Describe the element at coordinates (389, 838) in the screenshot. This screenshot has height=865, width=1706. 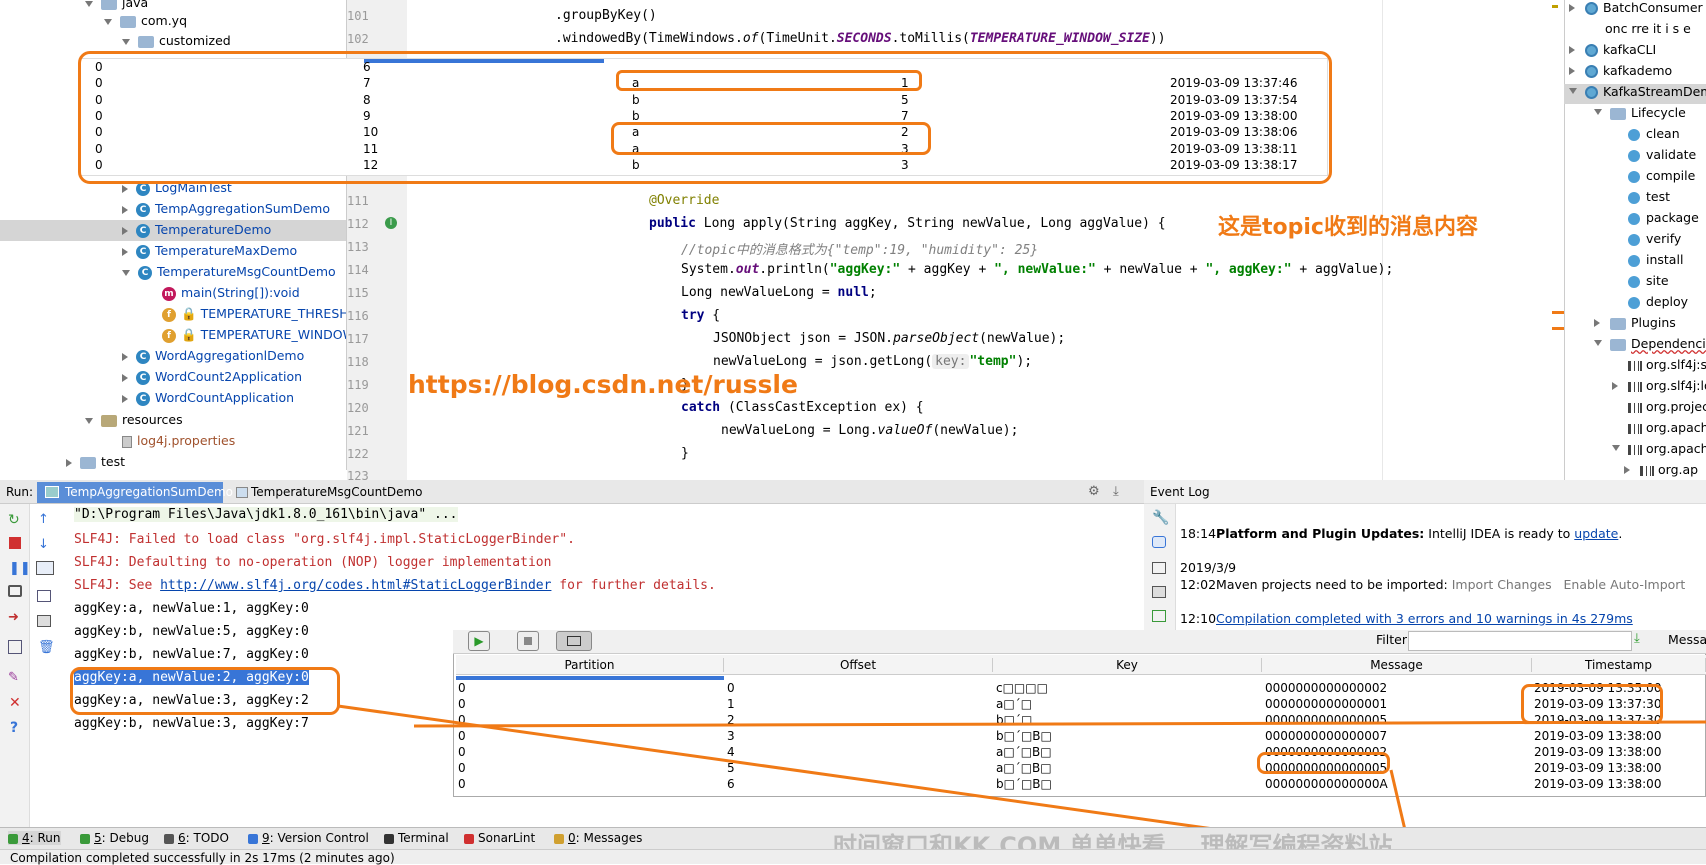
I see `terminal-icon` at that location.